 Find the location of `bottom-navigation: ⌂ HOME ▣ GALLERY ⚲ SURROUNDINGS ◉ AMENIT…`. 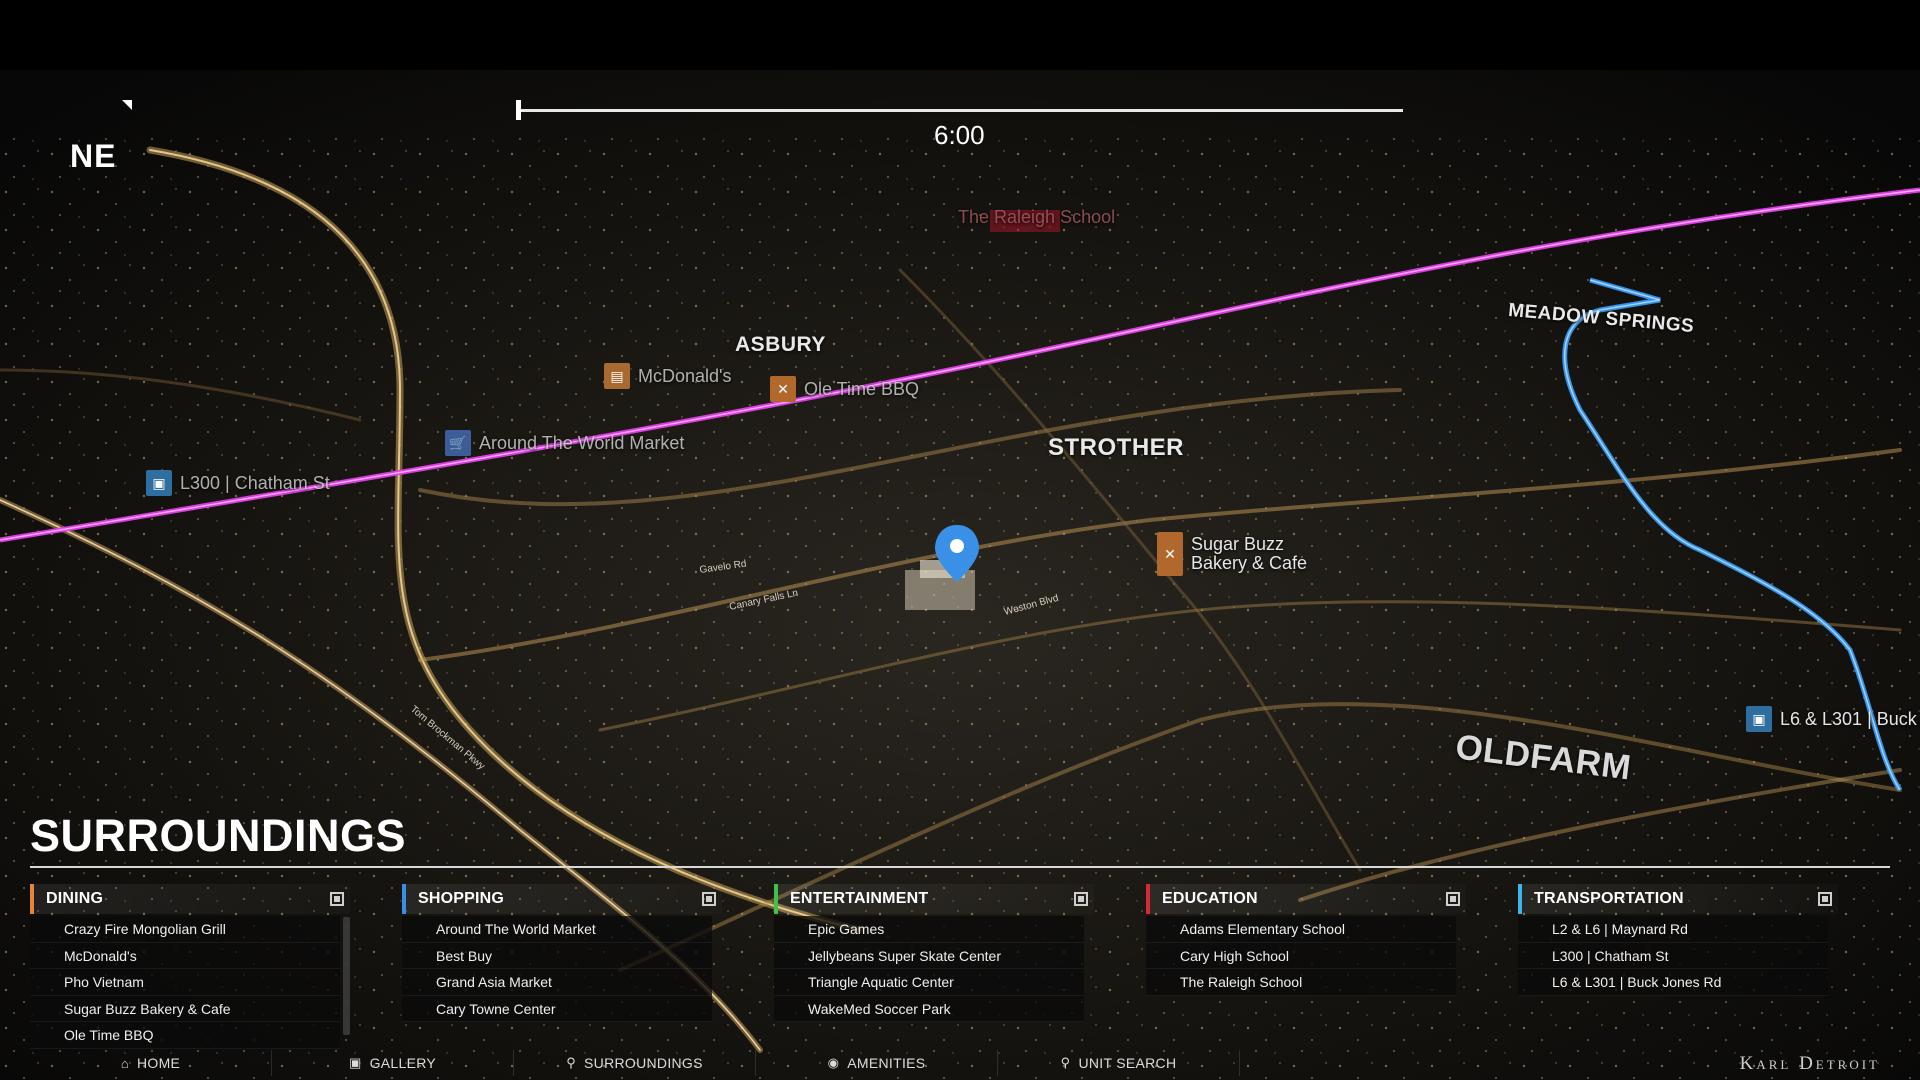

bottom-navigation: ⌂ HOME ▣ GALLERY ⚲ SURROUNDINGS ◉ AMENIT… is located at coordinates (960, 1063).